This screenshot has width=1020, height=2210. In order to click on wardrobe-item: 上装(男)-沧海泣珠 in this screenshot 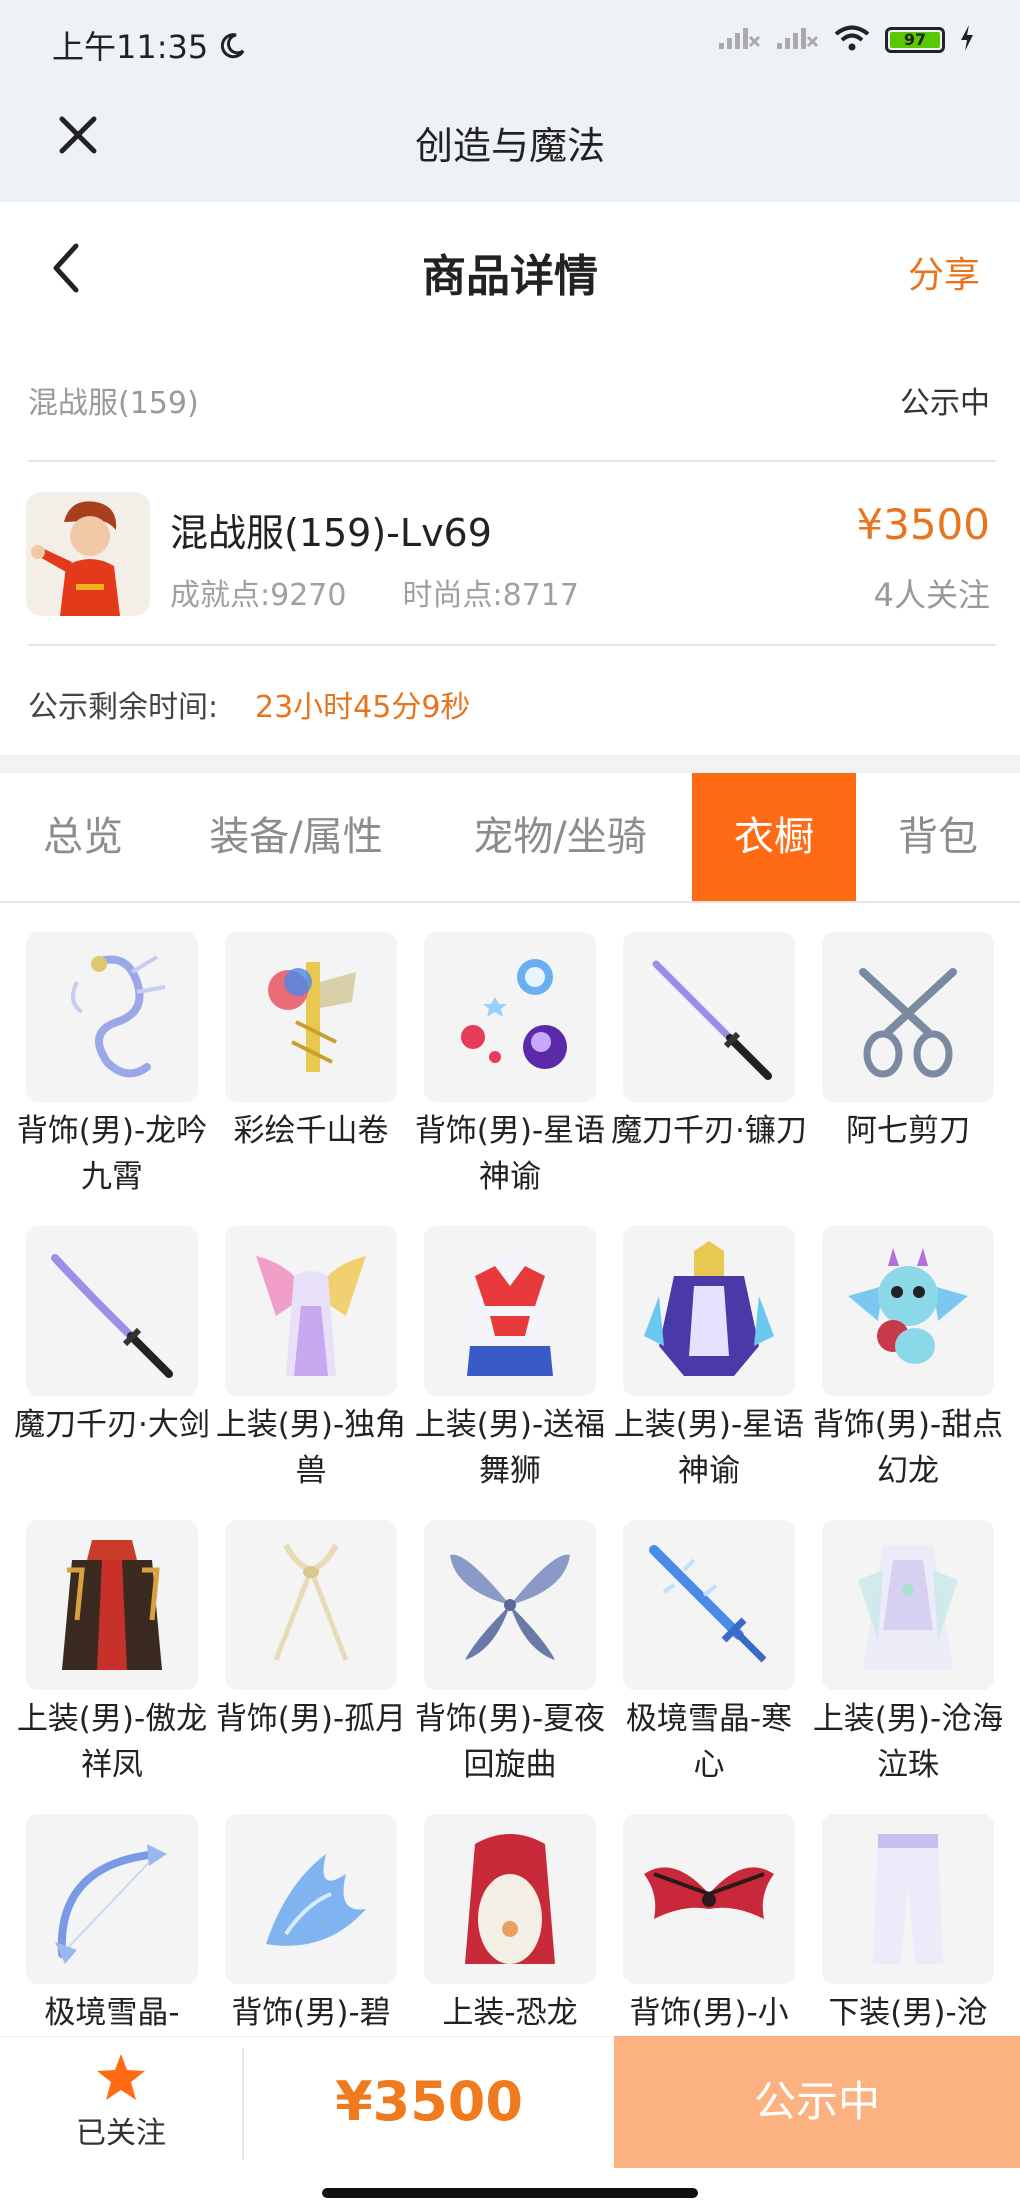, I will do `click(908, 1654)`.